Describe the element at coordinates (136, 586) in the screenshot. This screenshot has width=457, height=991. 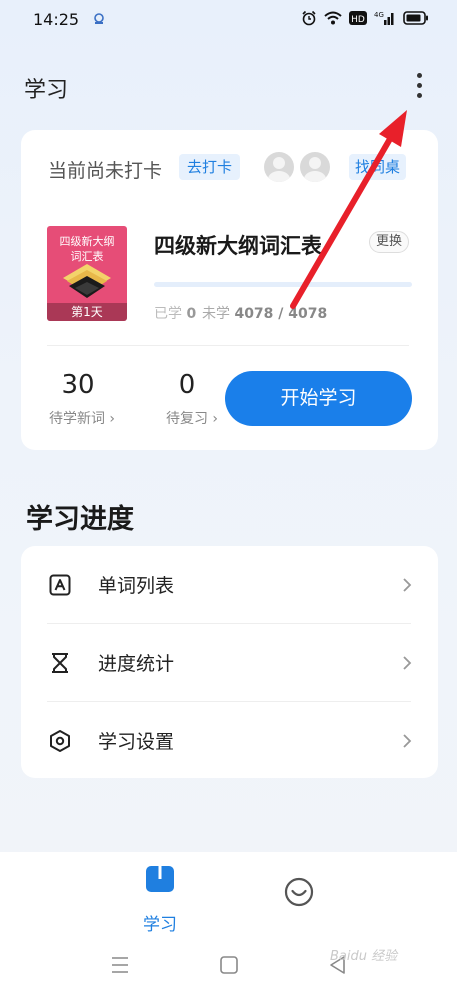
I see `menu-item-label: 单词列表` at that location.